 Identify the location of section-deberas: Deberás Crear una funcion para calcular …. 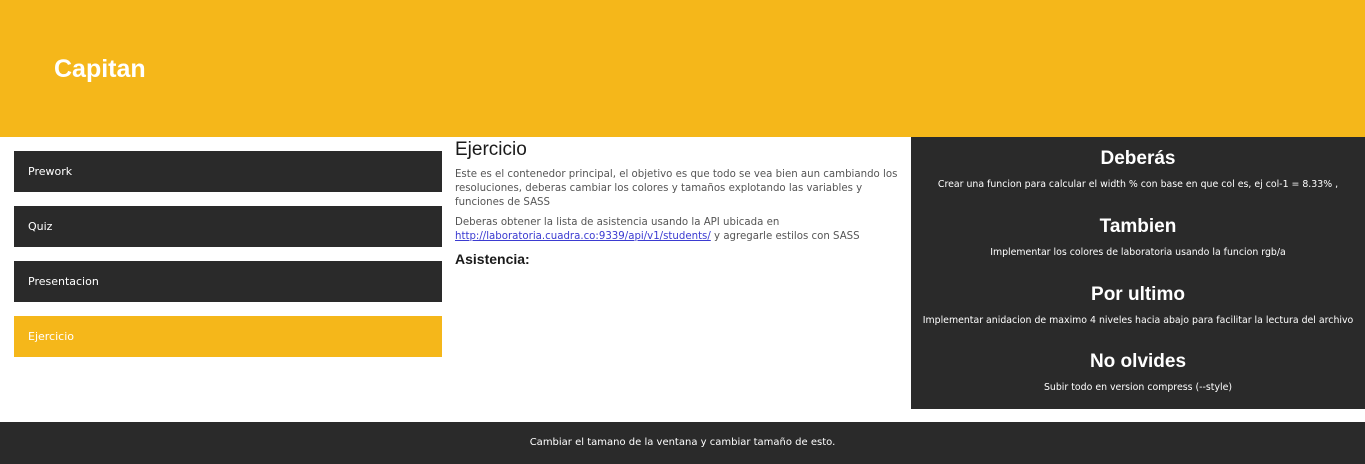
(1138, 169).